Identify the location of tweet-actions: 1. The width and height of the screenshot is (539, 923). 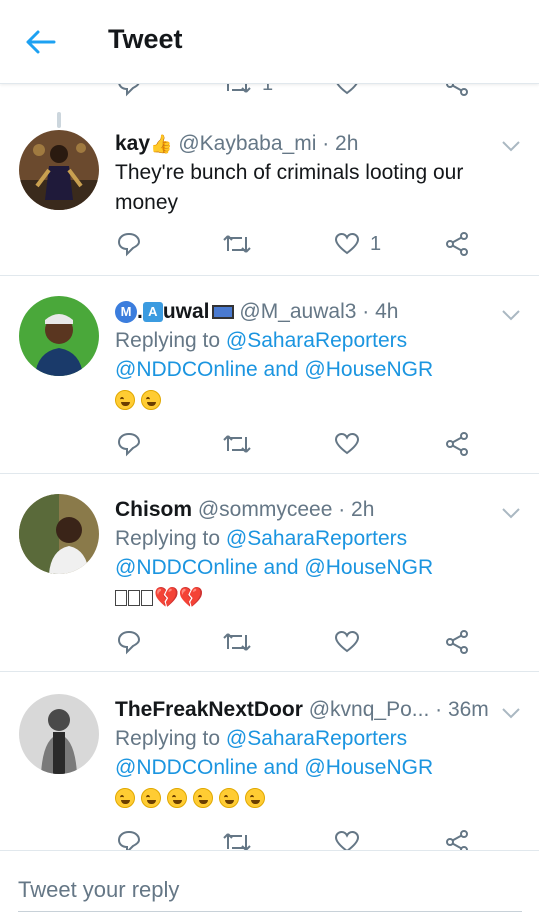
(297, 244).